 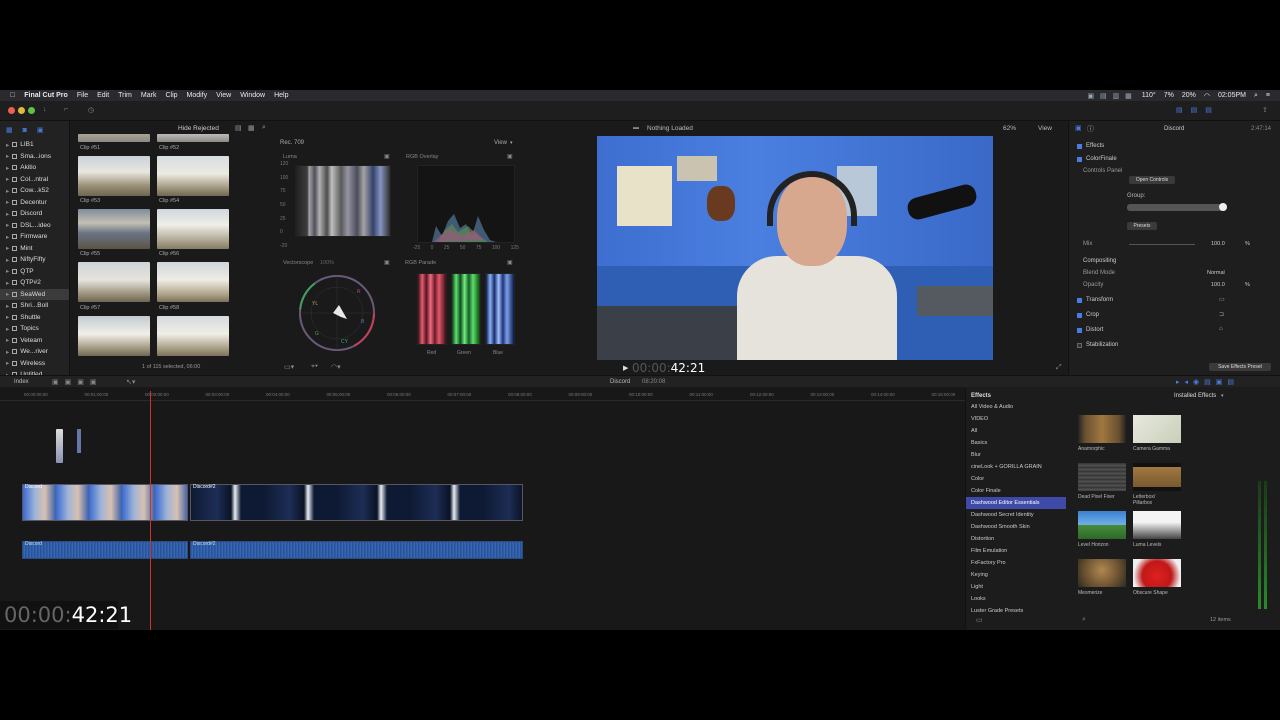 What do you see at coordinates (171, 95) in the screenshot?
I see `menu-clip: Clip` at bounding box center [171, 95].